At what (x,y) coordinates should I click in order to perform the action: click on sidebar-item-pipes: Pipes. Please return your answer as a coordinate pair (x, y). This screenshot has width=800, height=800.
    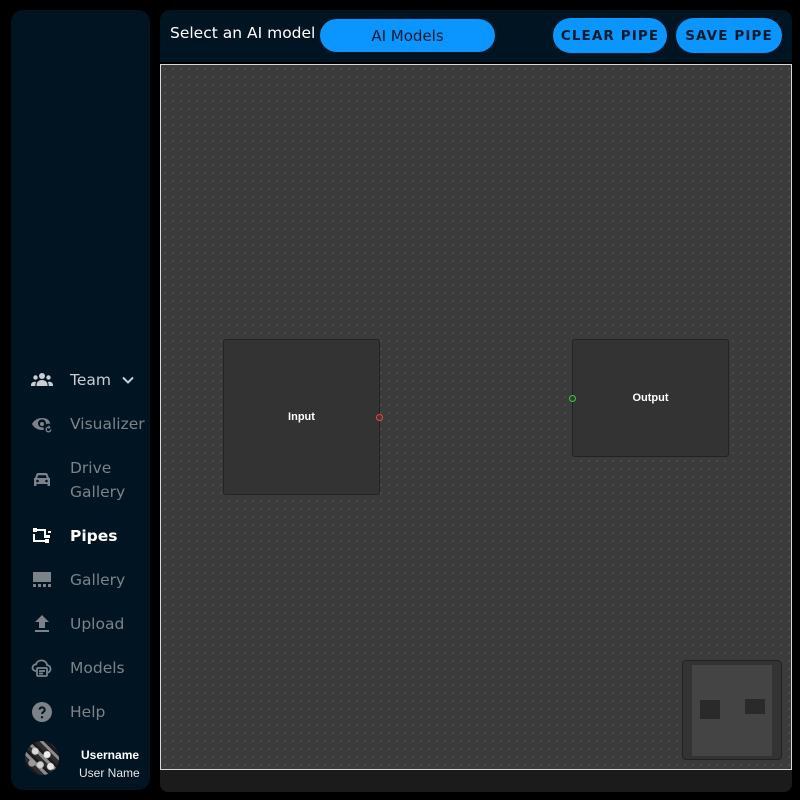
    Looking at the image, I should click on (80, 536).